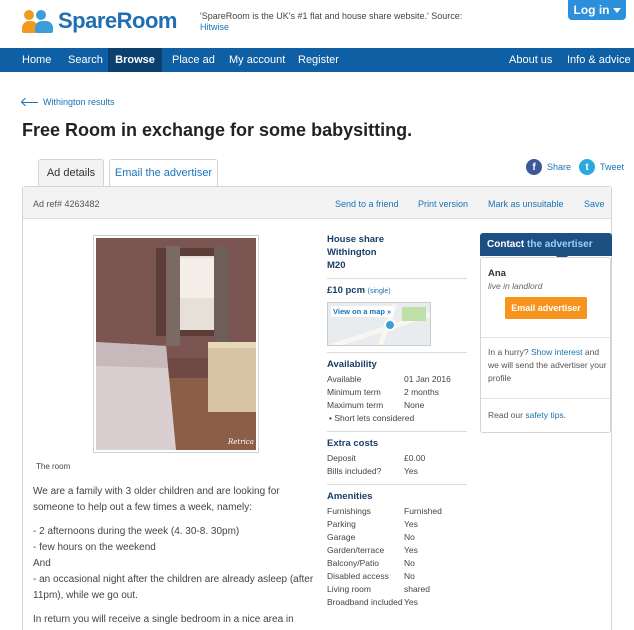 This screenshot has height=630, width=634. What do you see at coordinates (443, 204) in the screenshot?
I see `print-version-link: Print version` at bounding box center [443, 204].